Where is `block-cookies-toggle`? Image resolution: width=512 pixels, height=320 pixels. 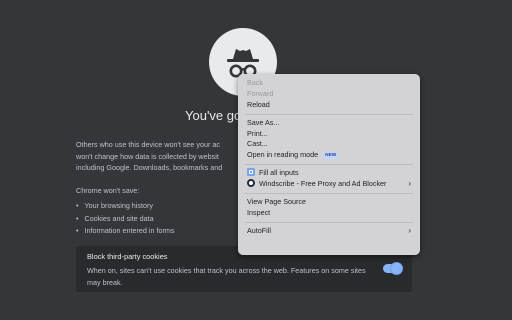 block-cookies-toggle is located at coordinates (392, 268).